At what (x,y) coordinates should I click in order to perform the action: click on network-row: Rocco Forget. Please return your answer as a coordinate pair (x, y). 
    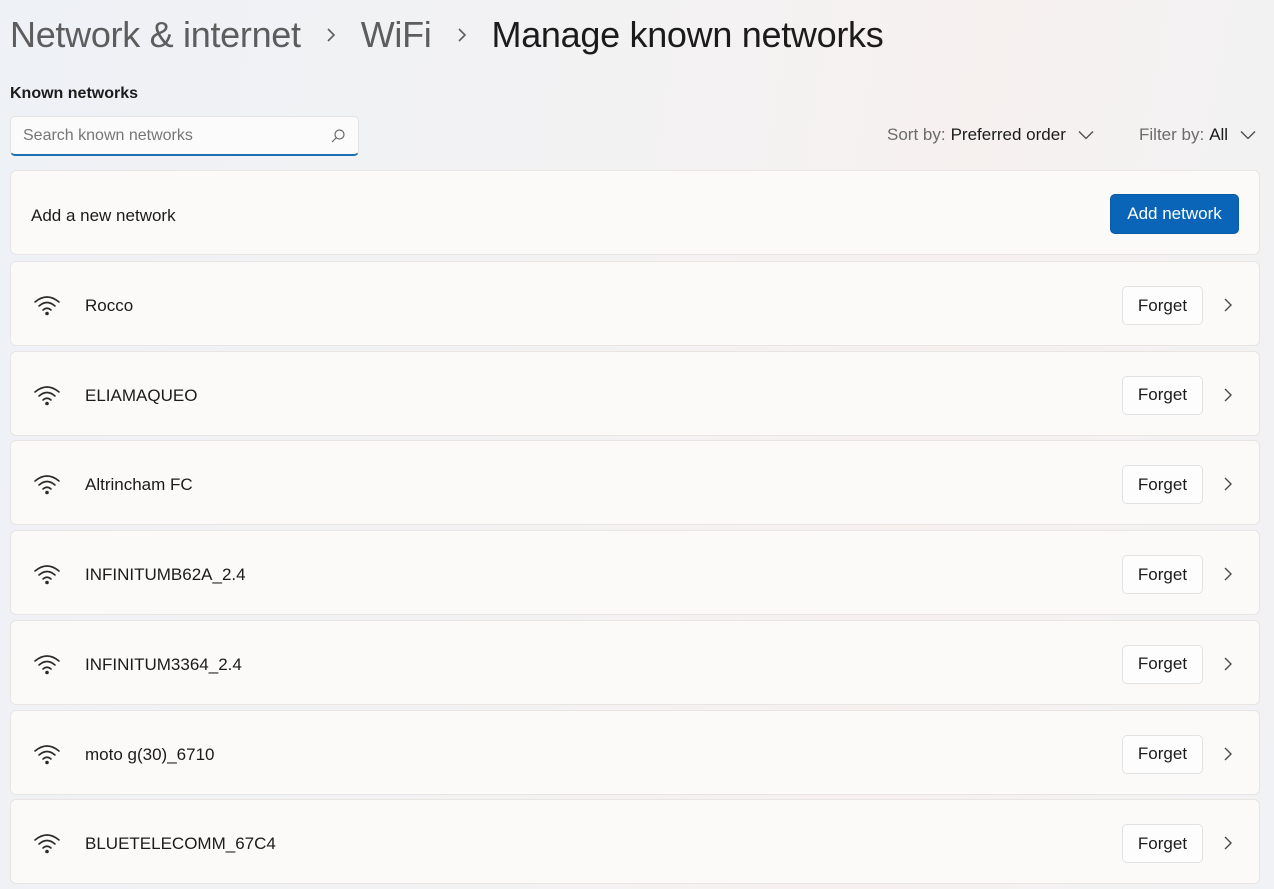
    Looking at the image, I should click on (635, 303).